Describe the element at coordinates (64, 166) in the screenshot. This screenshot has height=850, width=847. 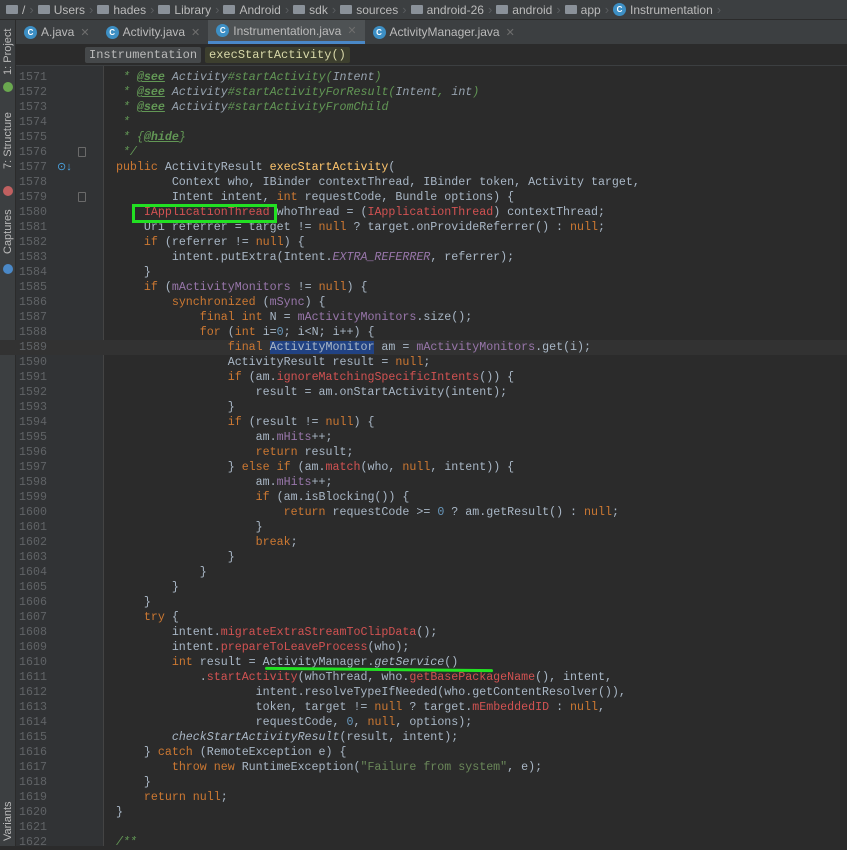
I see `override-icon: ⊙↓` at that location.